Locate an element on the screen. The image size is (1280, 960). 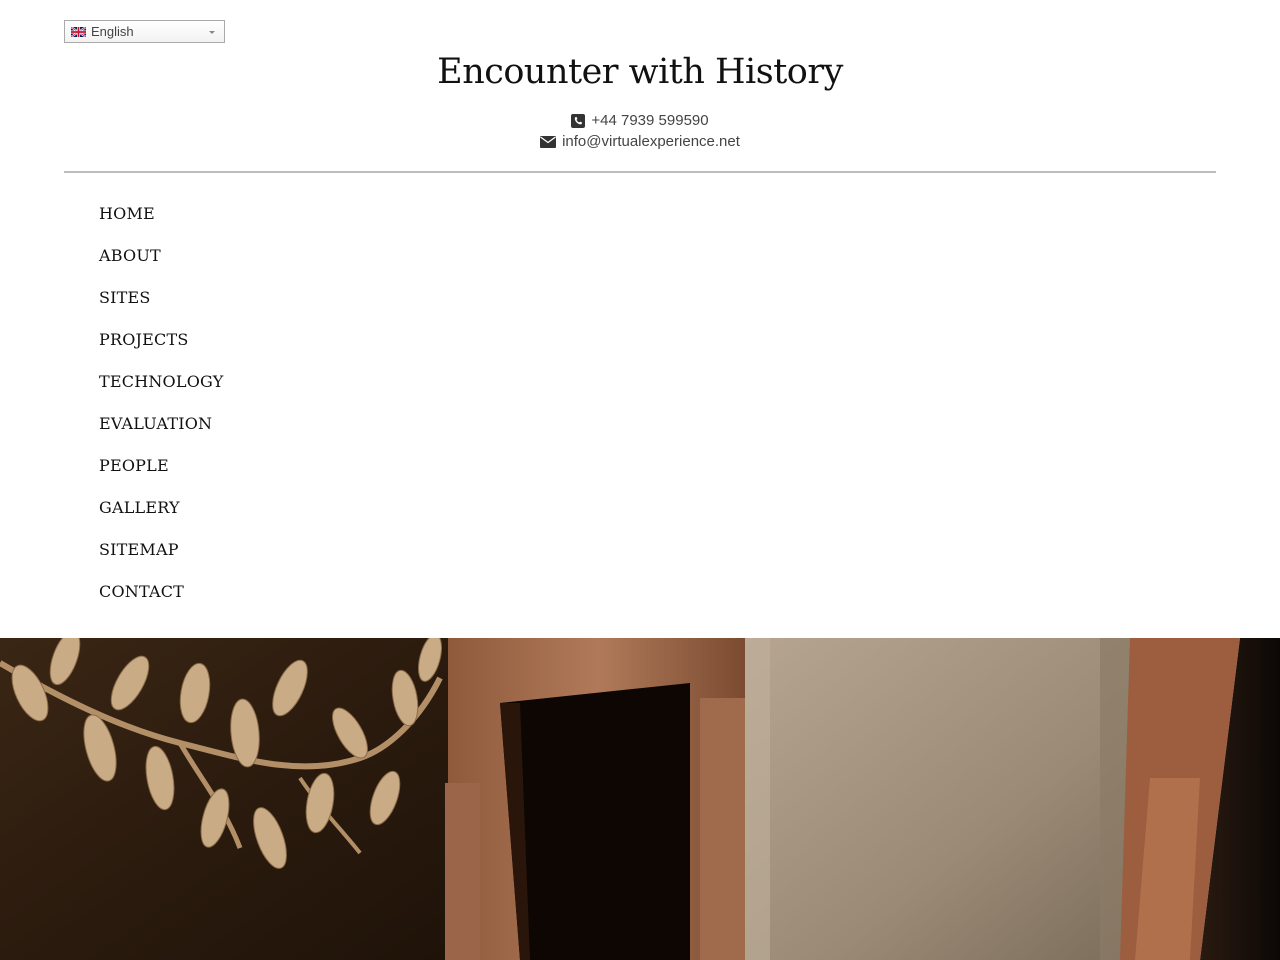
nav-item-sitemap: SITEMAP is located at coordinates (161, 558).